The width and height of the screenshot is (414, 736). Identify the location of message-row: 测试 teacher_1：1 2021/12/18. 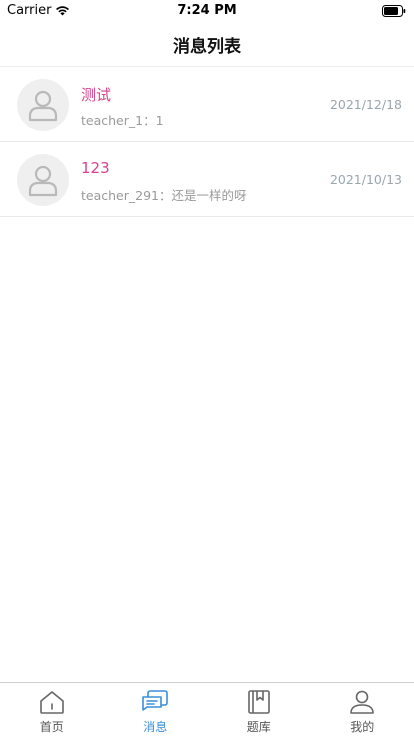
(207, 104).